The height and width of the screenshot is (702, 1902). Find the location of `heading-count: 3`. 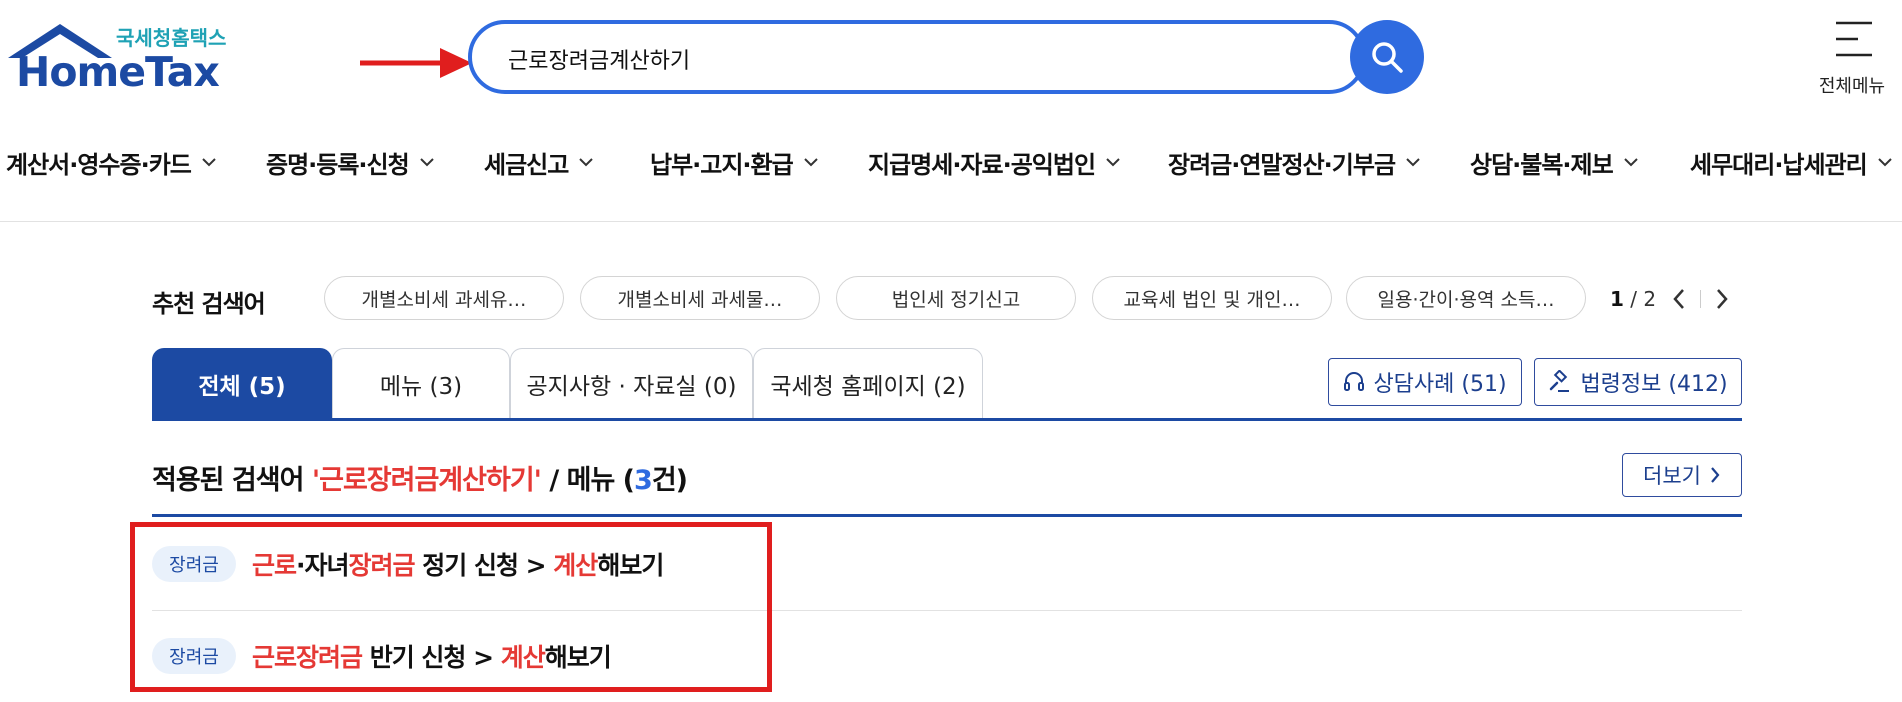

heading-count: 3 is located at coordinates (643, 480).